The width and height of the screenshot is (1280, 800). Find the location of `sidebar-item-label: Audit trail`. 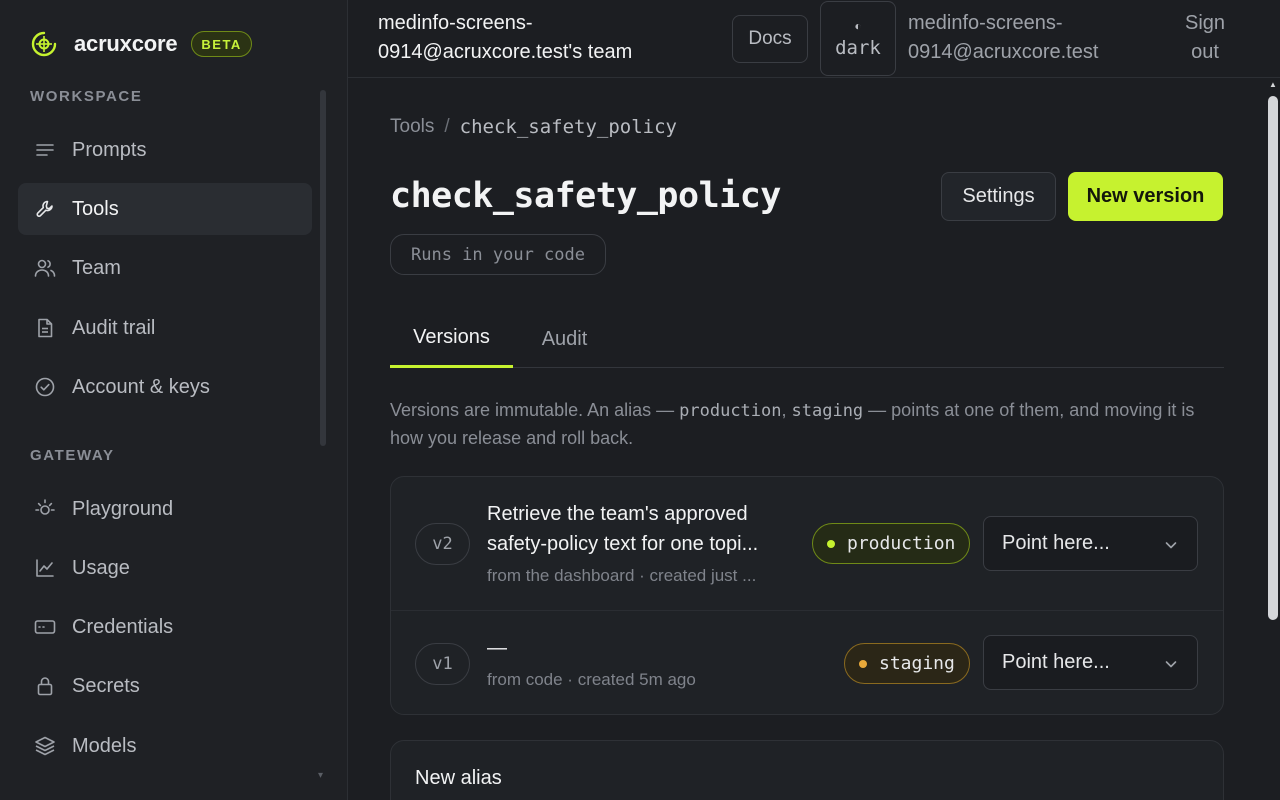

sidebar-item-label: Audit trail is located at coordinates (114, 327).